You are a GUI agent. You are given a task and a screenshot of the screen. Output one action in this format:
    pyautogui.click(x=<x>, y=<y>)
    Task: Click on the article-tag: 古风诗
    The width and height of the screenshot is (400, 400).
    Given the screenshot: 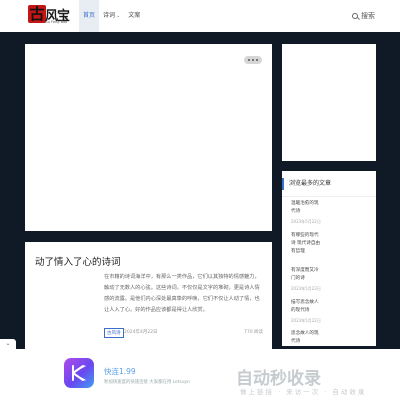 What is the action you would take?
    pyautogui.click(x=114, y=333)
    